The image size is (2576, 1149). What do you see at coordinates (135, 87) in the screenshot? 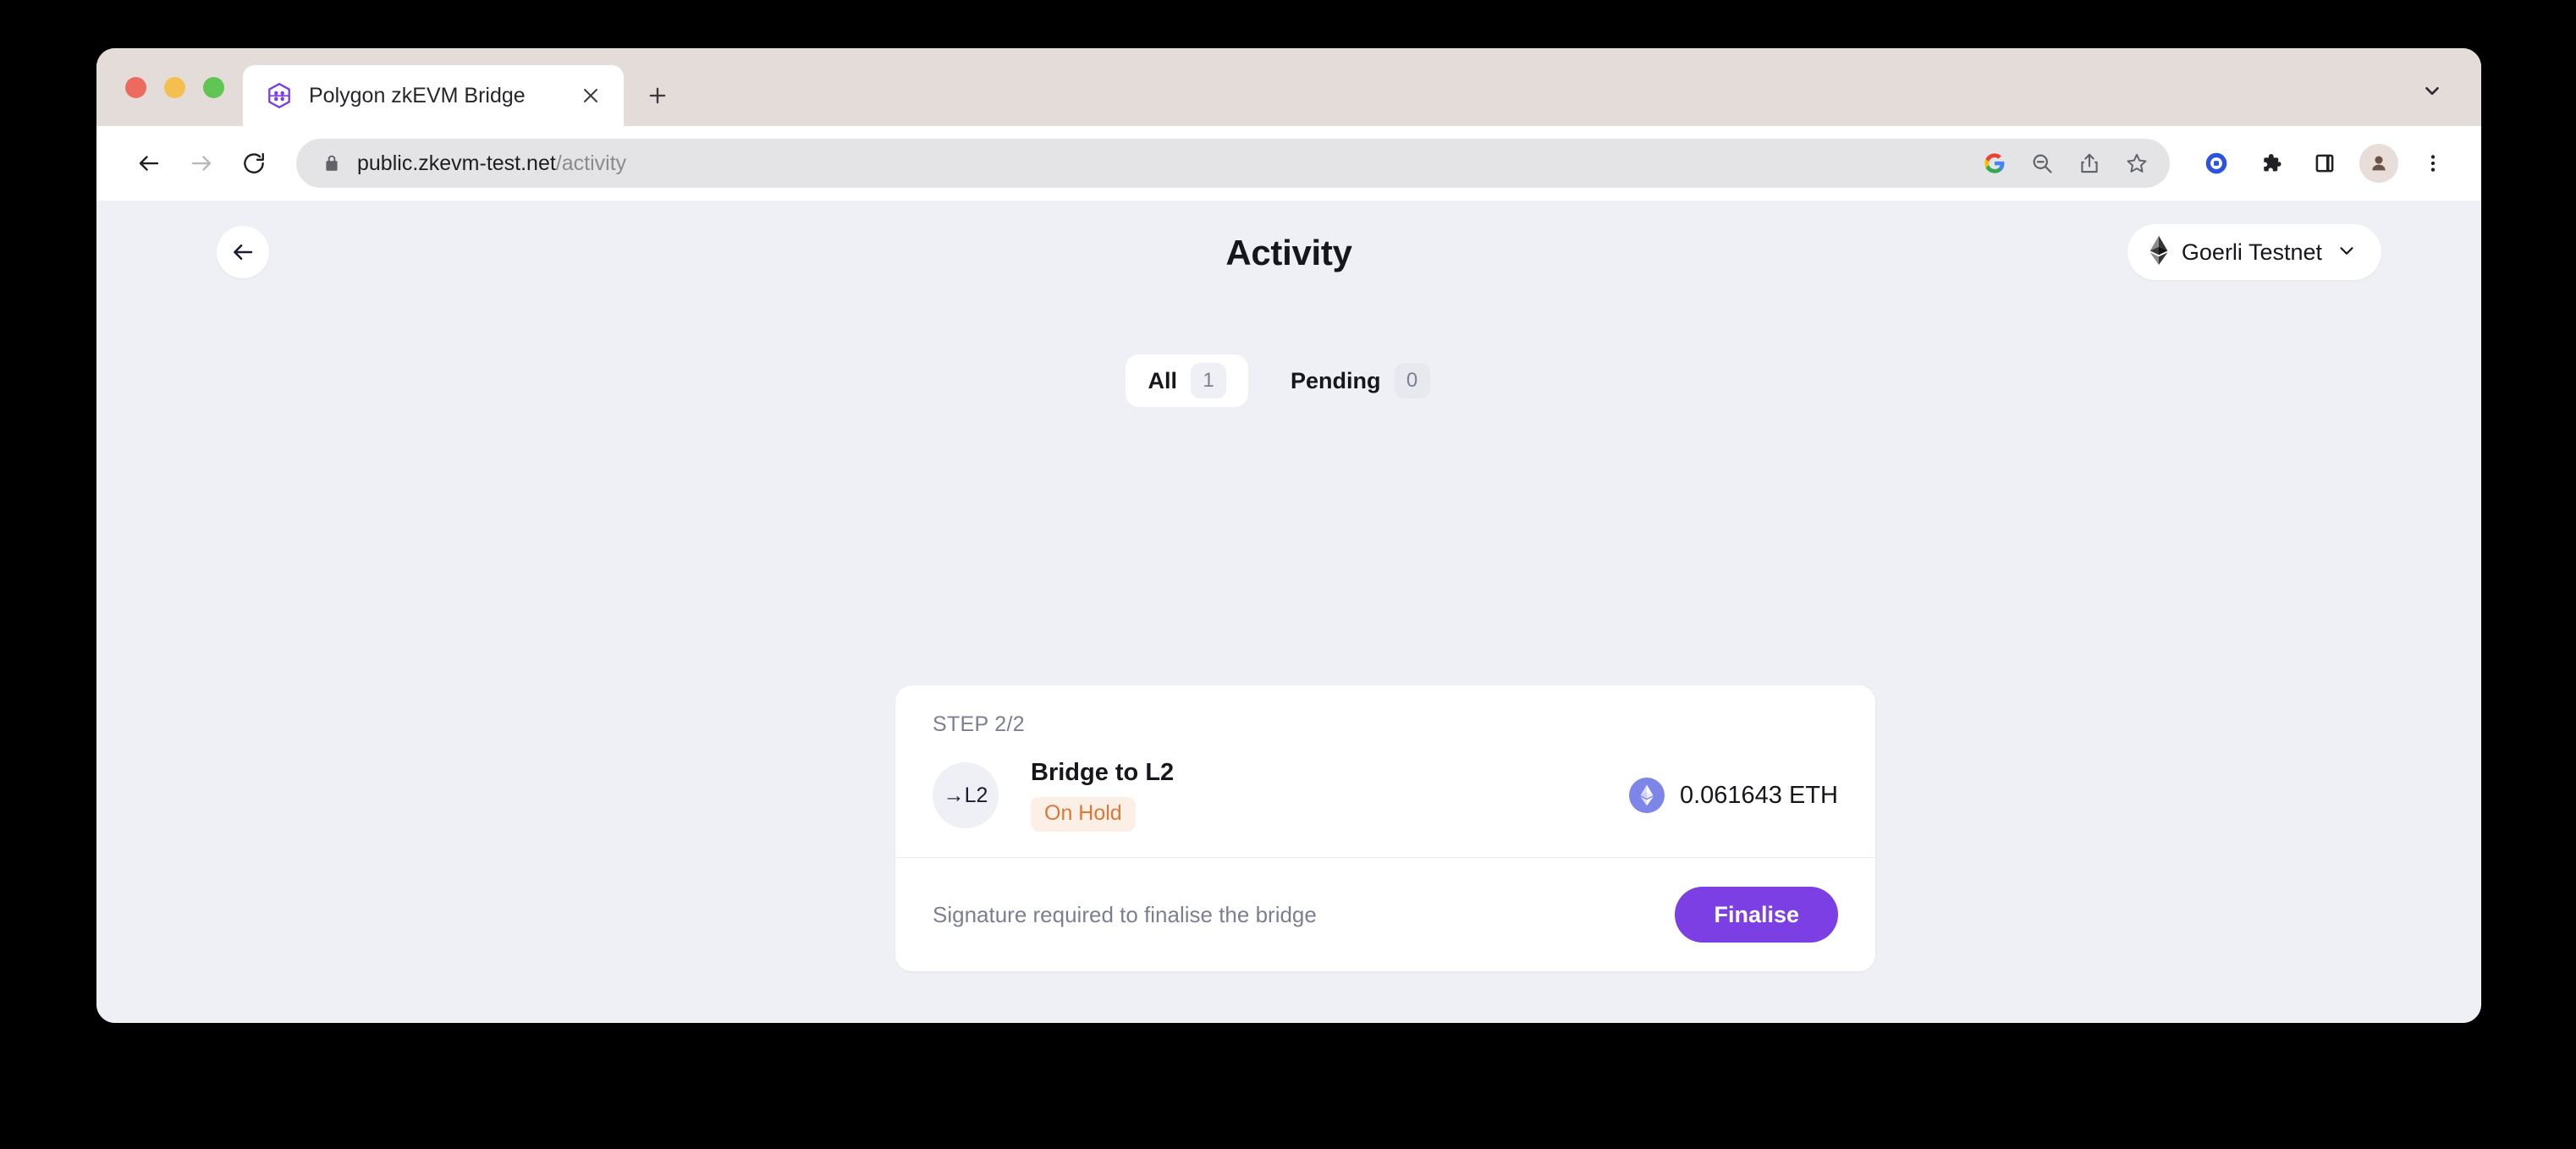
I see `window-close-button` at bounding box center [135, 87].